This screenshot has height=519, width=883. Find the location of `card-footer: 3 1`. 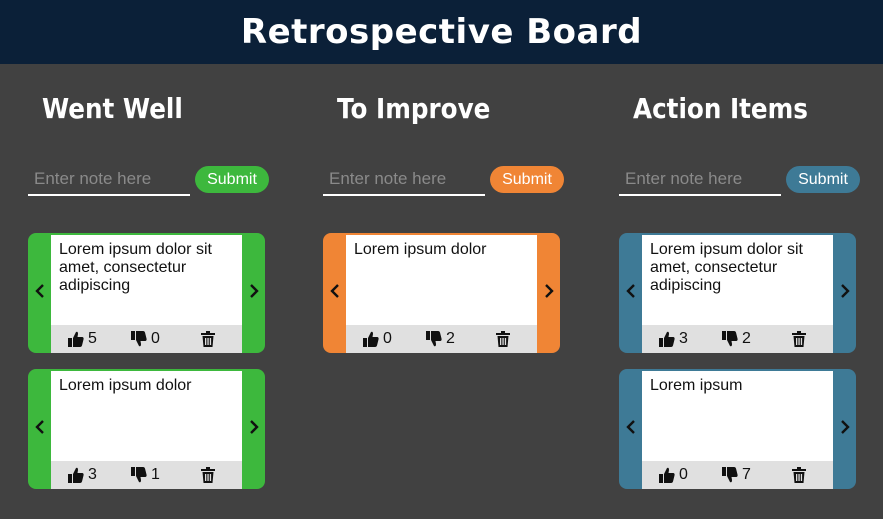

card-footer: 3 1 is located at coordinates (146, 475).